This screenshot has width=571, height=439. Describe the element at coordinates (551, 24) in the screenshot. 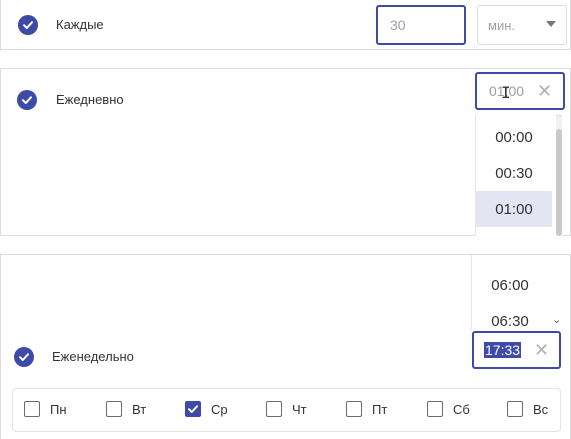

I see `chevron-down-icon` at that location.